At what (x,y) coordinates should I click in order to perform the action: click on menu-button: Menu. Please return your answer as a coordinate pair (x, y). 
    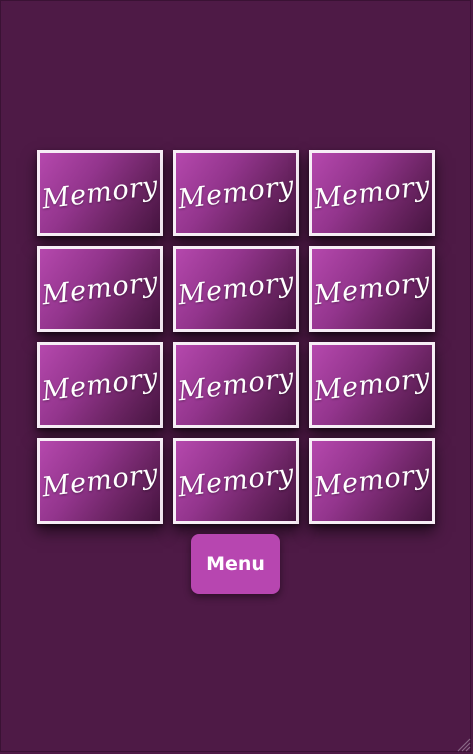
    Looking at the image, I should click on (235, 564).